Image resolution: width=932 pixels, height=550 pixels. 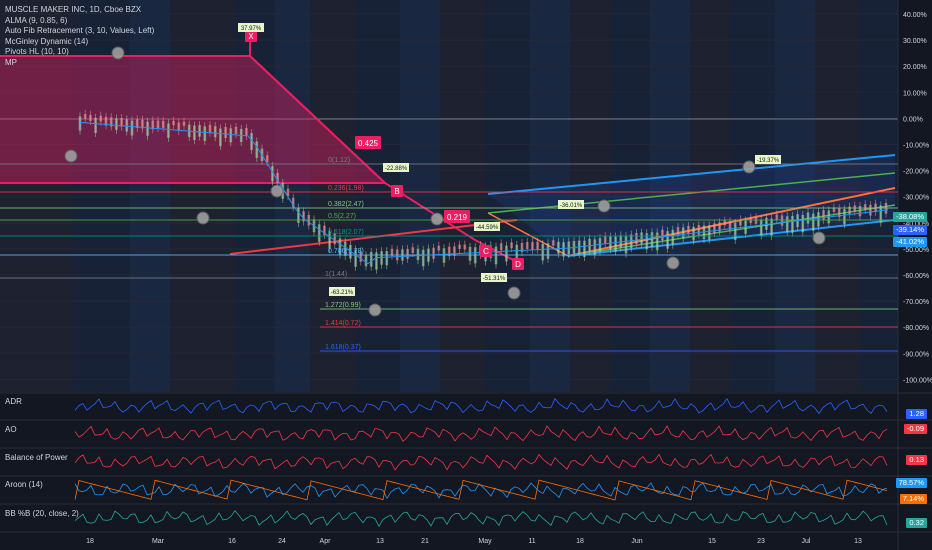 I want to click on pattern-point-label: C, so click(x=486, y=251).